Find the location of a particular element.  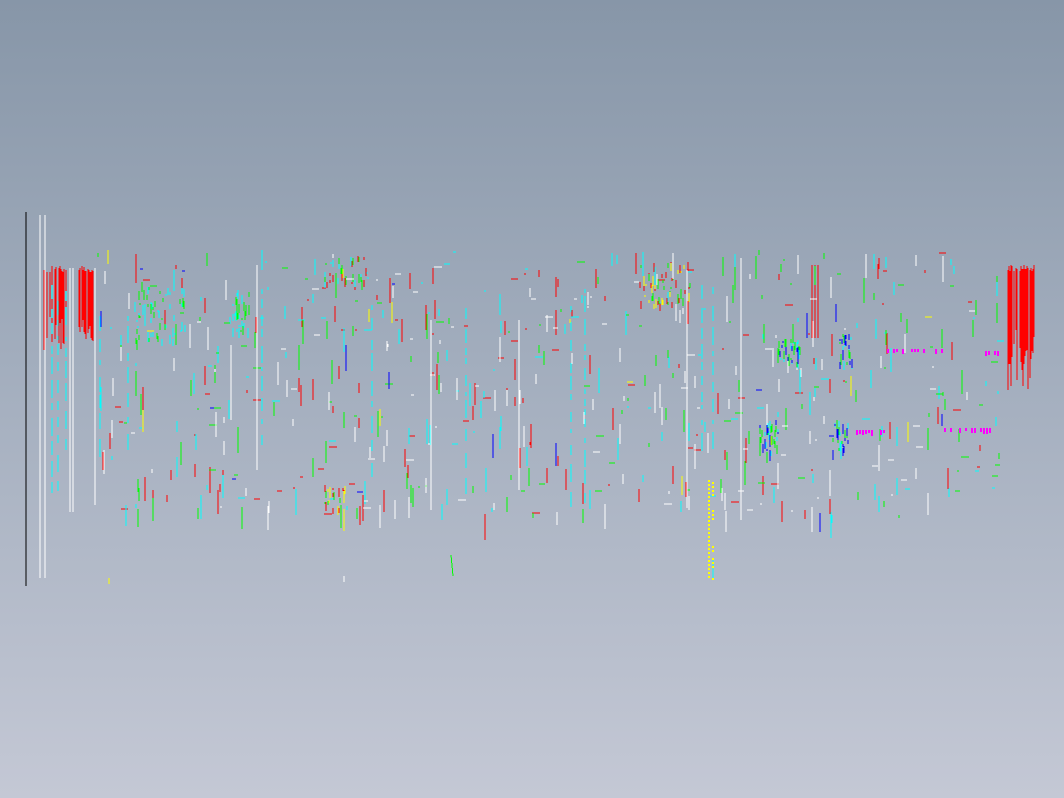

green-fragment is located at coordinates (452, 565).